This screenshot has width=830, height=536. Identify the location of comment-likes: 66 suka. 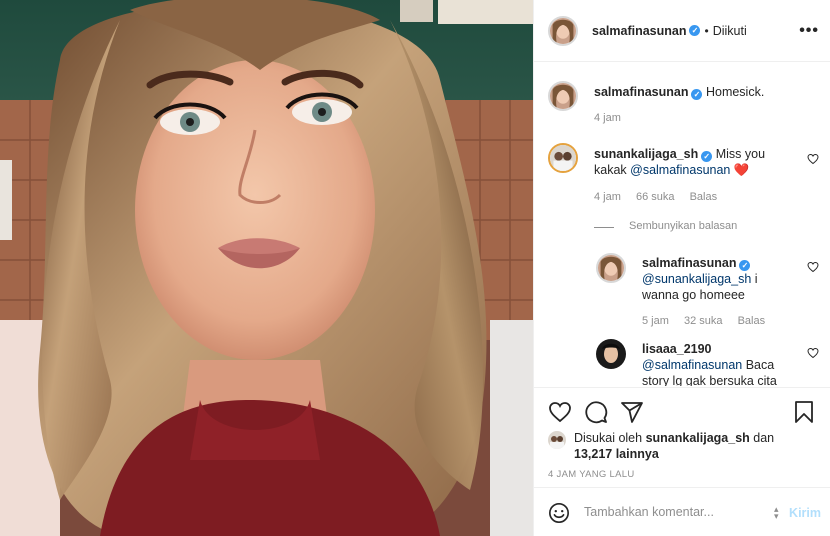
(655, 197).